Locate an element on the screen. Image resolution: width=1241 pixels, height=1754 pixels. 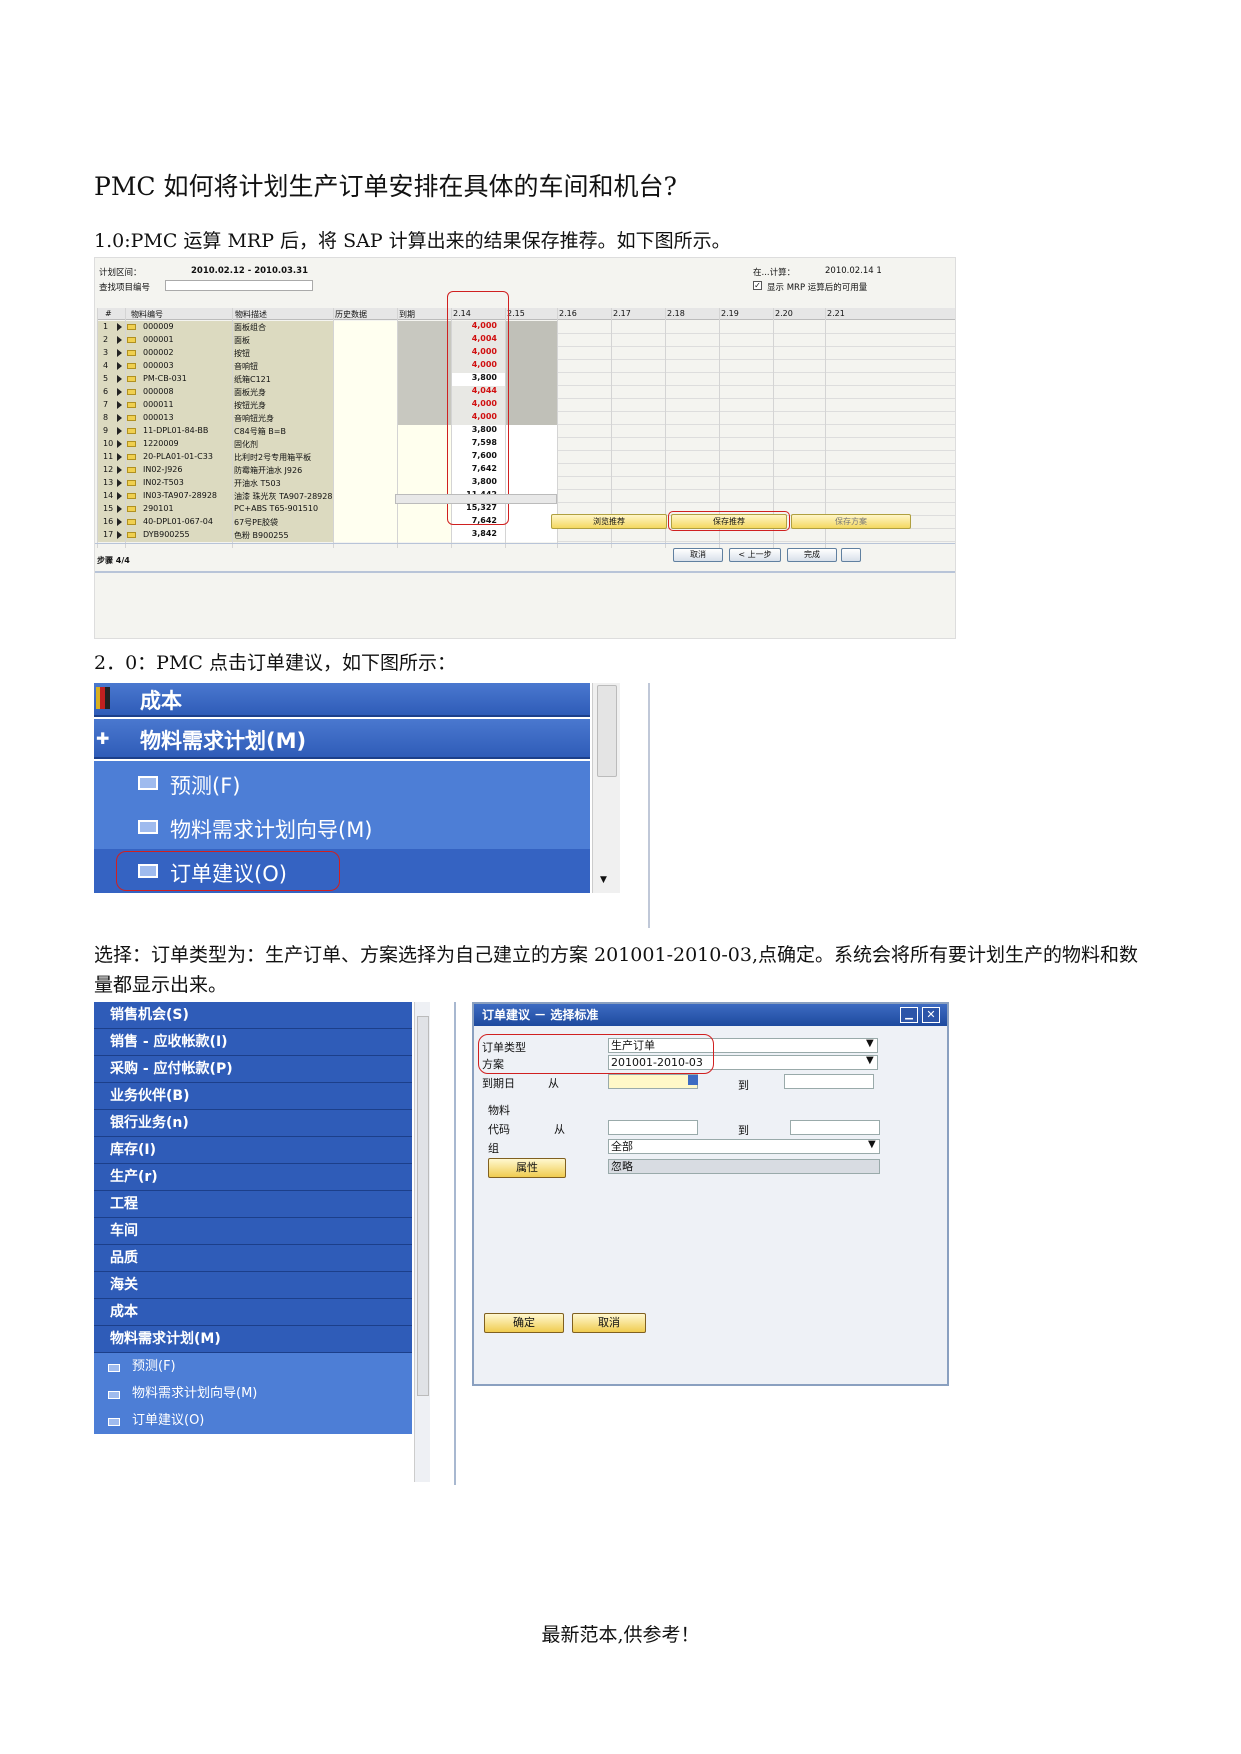
table-row: 3,800 13 IN02-T503 开油水 T503 is located at coordinates (526, 483).